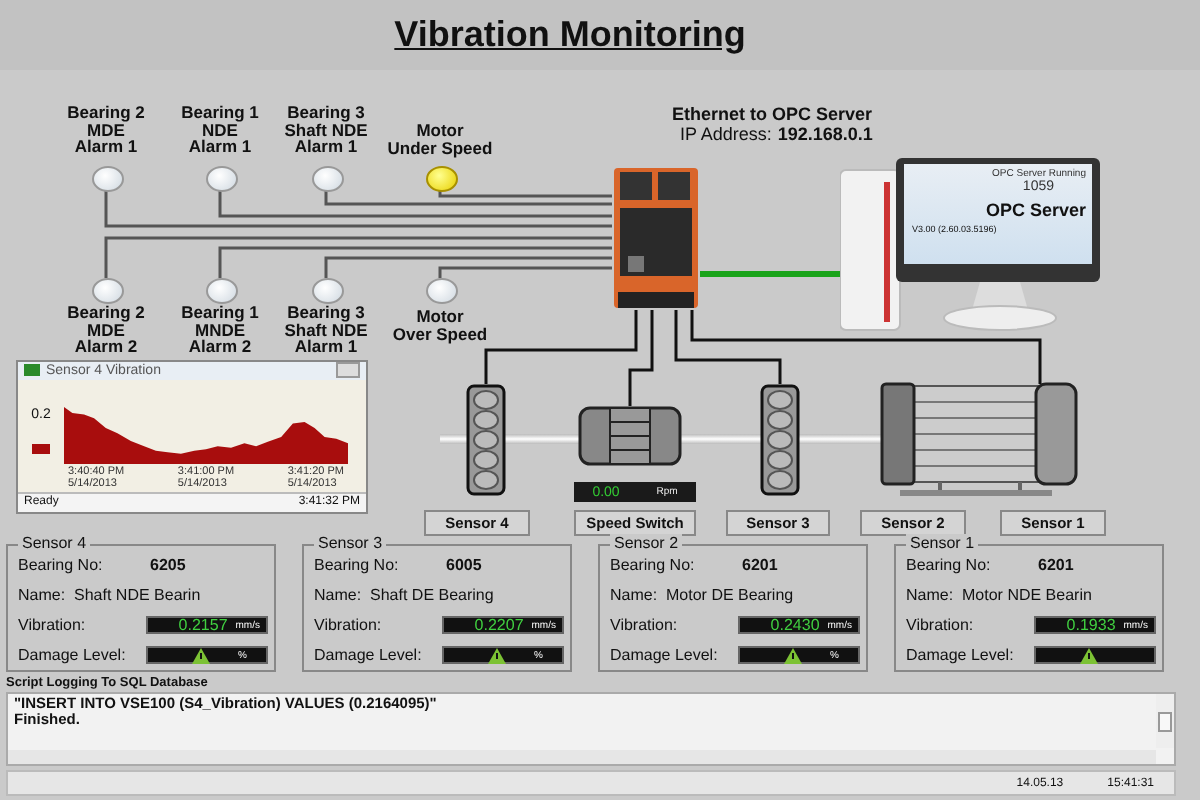 The image size is (1200, 800). What do you see at coordinates (1027, 595) in the screenshot?
I see `bearing-name: Motor NDE Bearin` at bounding box center [1027, 595].